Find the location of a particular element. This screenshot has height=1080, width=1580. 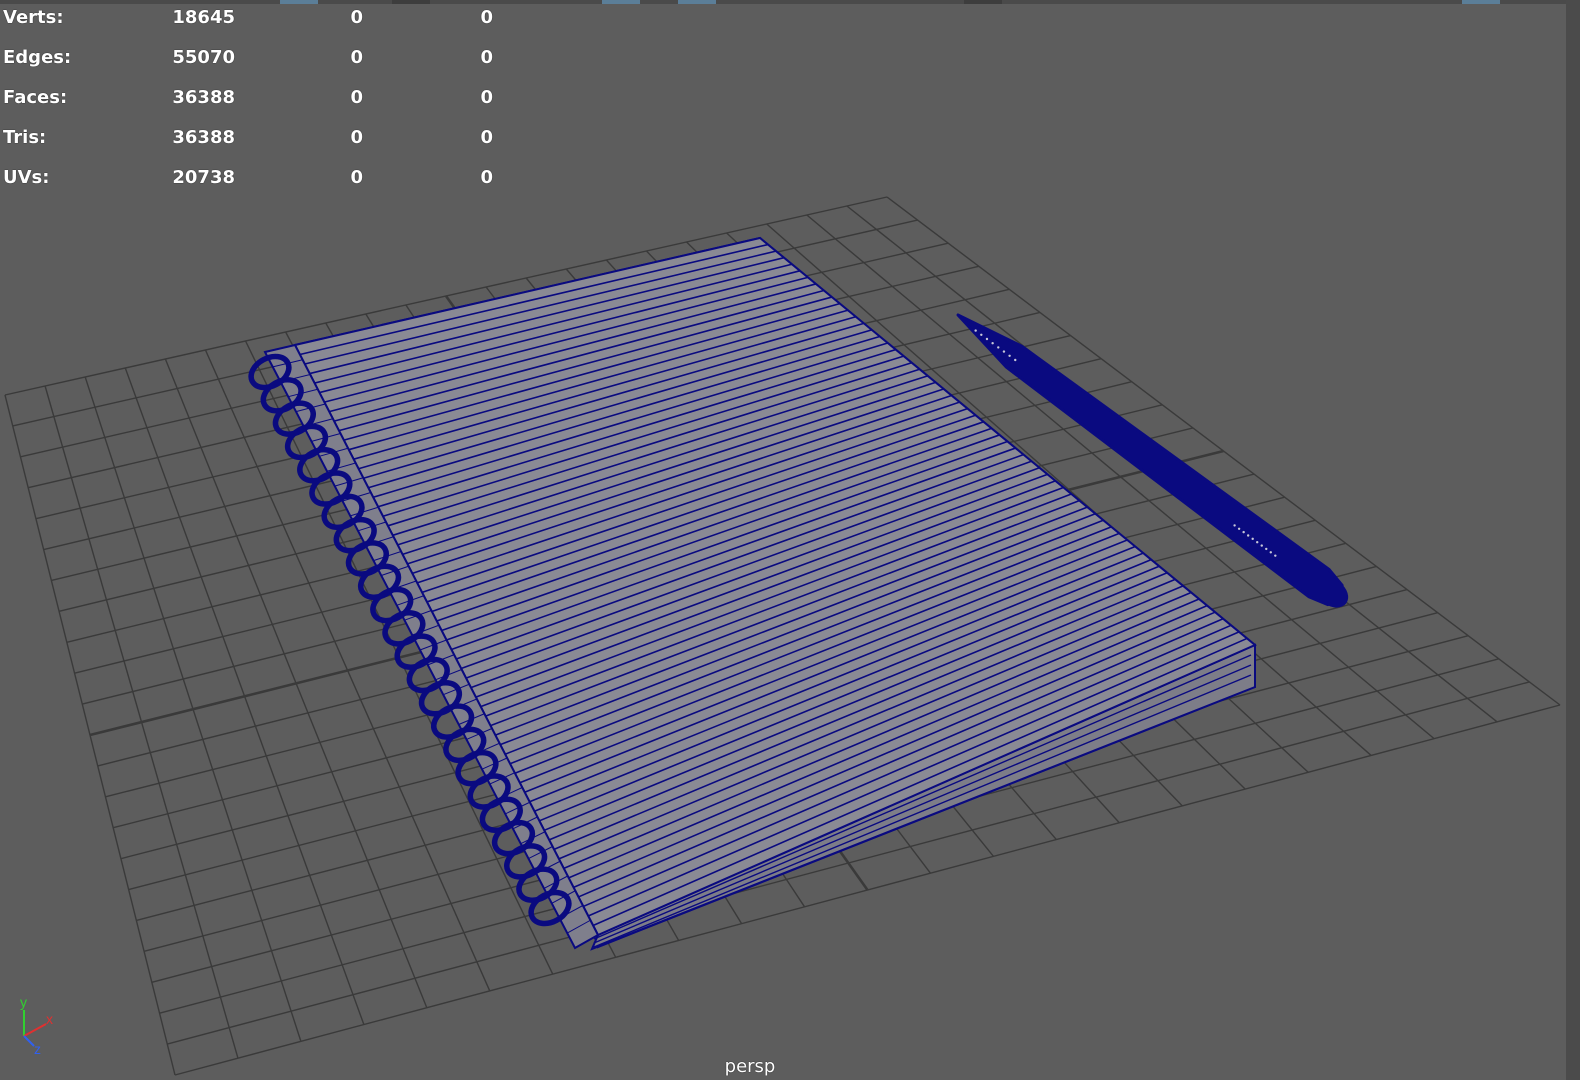

toolbar-strip is located at coordinates (790, 2).